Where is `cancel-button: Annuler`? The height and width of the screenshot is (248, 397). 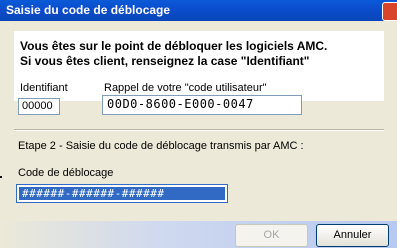
cancel-button: Annuler is located at coordinates (352, 235).